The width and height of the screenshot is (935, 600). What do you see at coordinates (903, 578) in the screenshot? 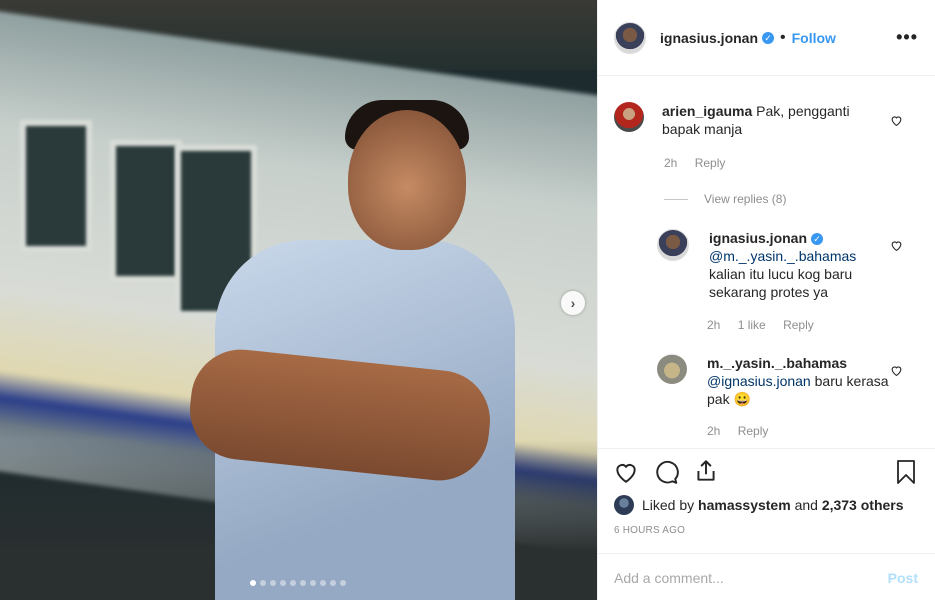
I see `post-comment-button: Post` at bounding box center [903, 578].